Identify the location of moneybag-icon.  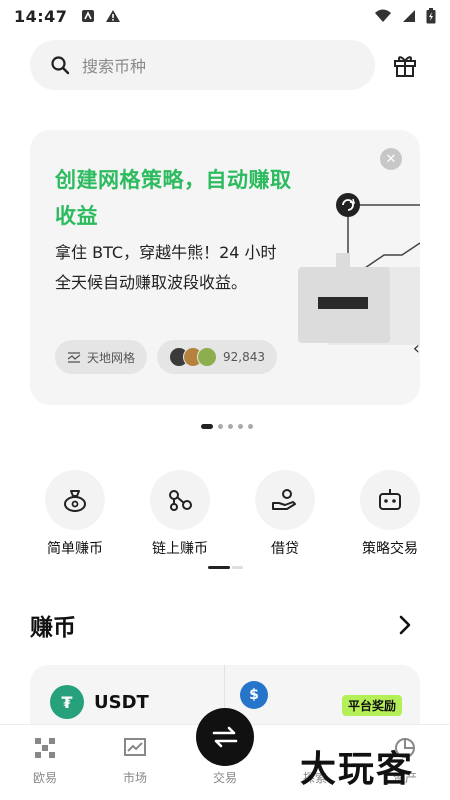
(75, 501).